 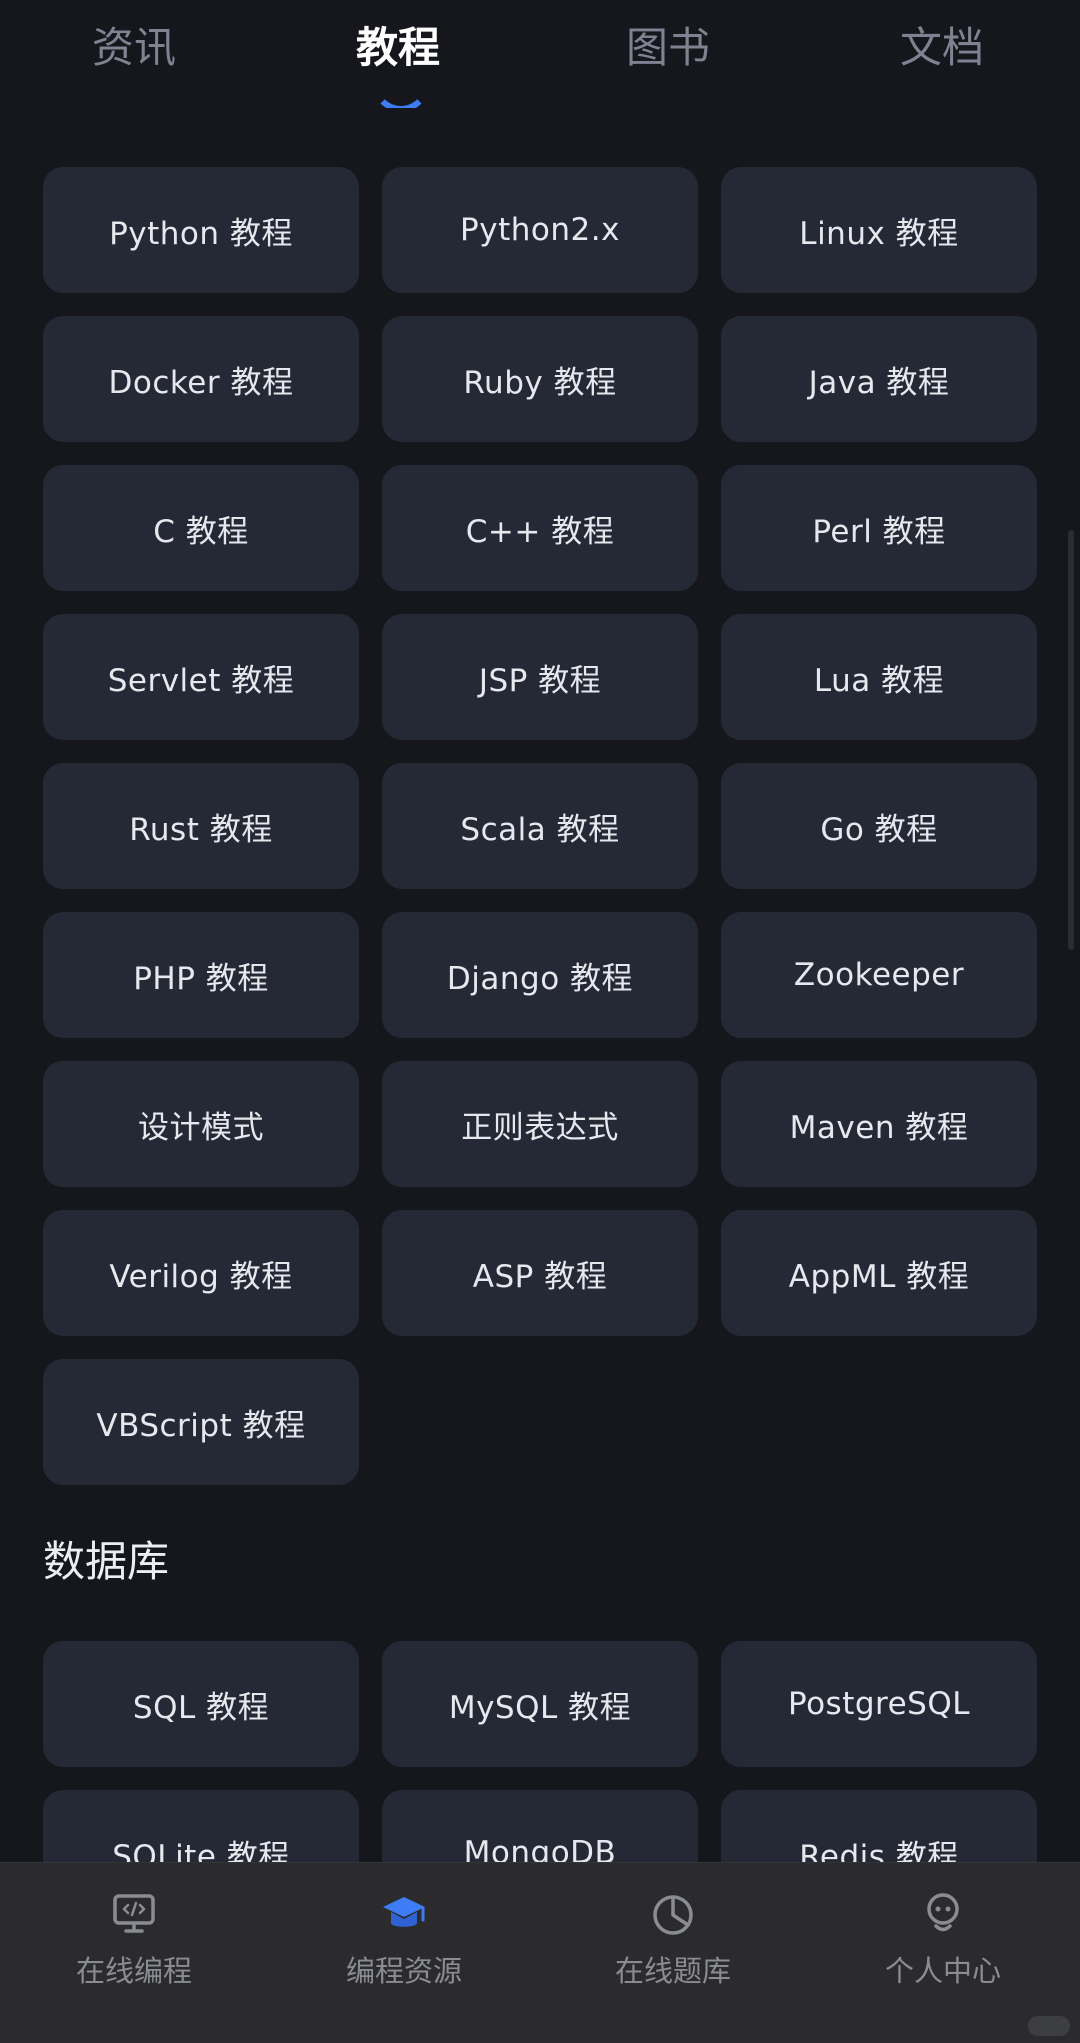 I want to click on nav-coding-resources: 编程资源, so click(x=404, y=1940).